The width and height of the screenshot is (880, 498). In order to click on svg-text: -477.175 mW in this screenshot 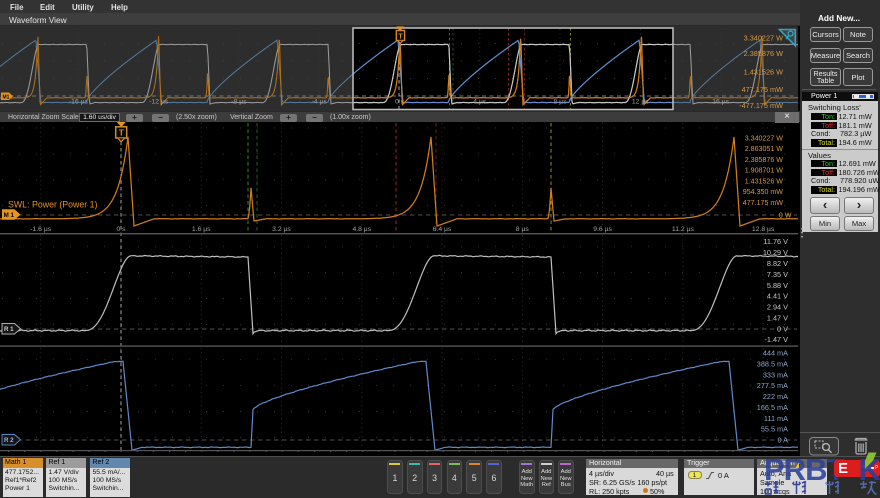, I will do `click(761, 105)`.